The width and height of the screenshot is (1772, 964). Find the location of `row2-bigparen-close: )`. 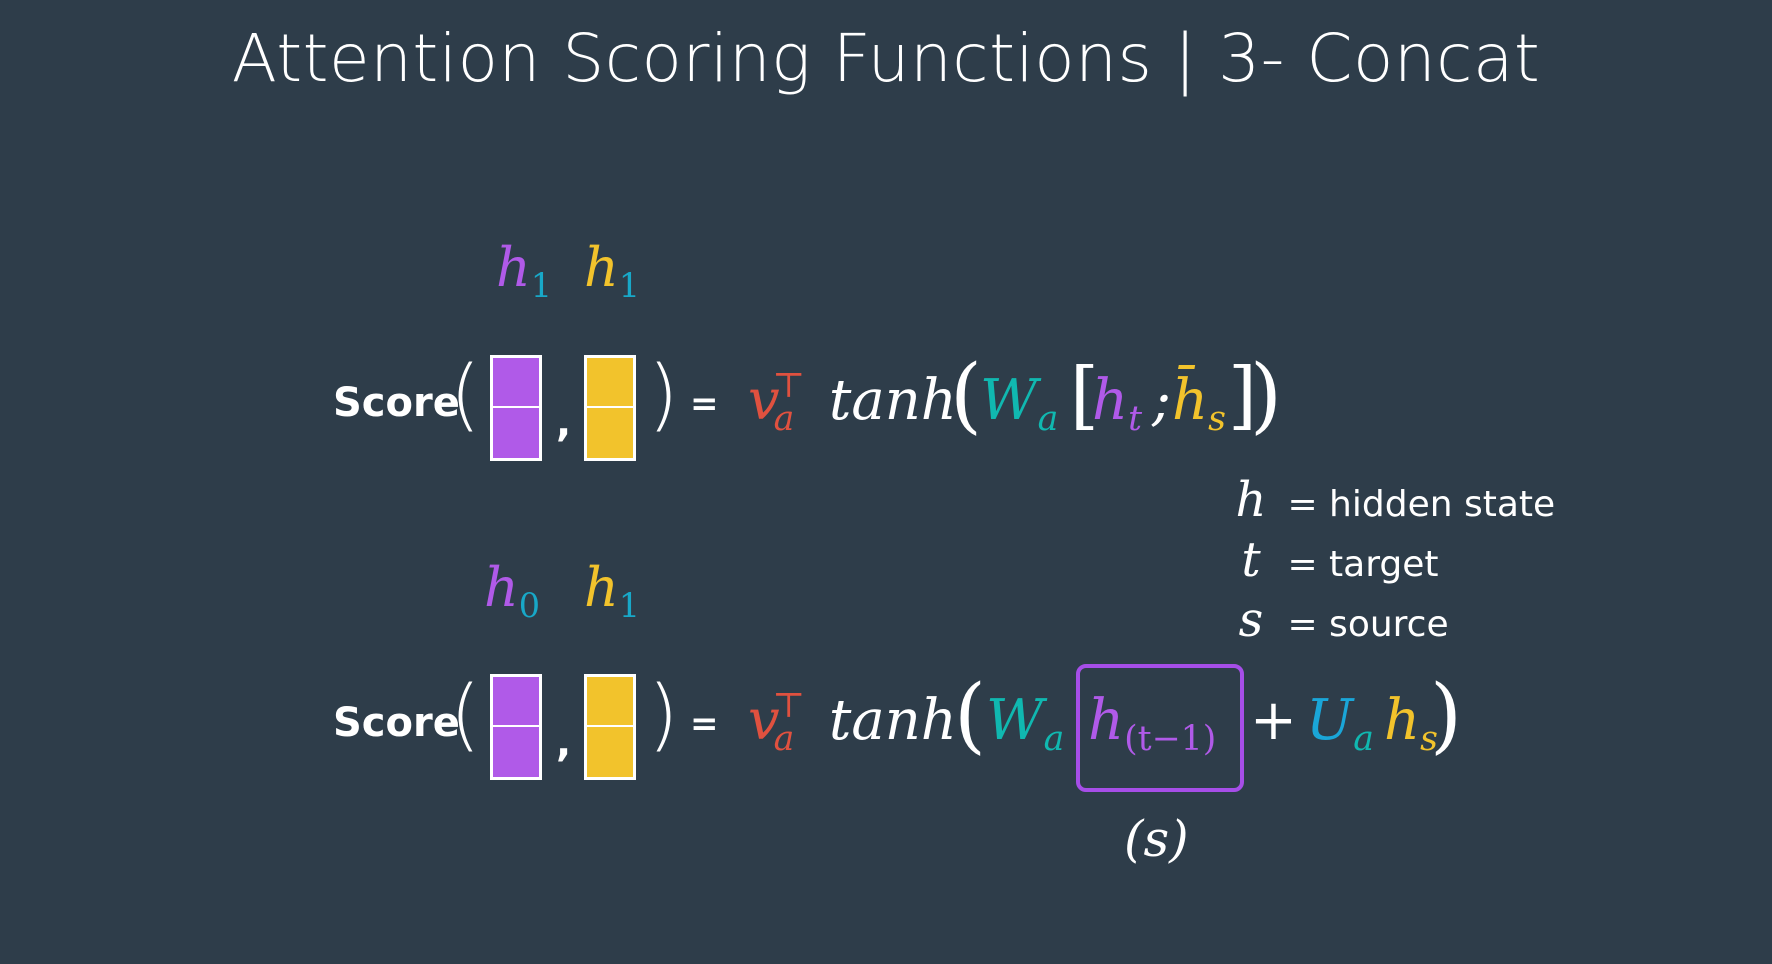

row2-bigparen-close: ) is located at coordinates (1446, 715).